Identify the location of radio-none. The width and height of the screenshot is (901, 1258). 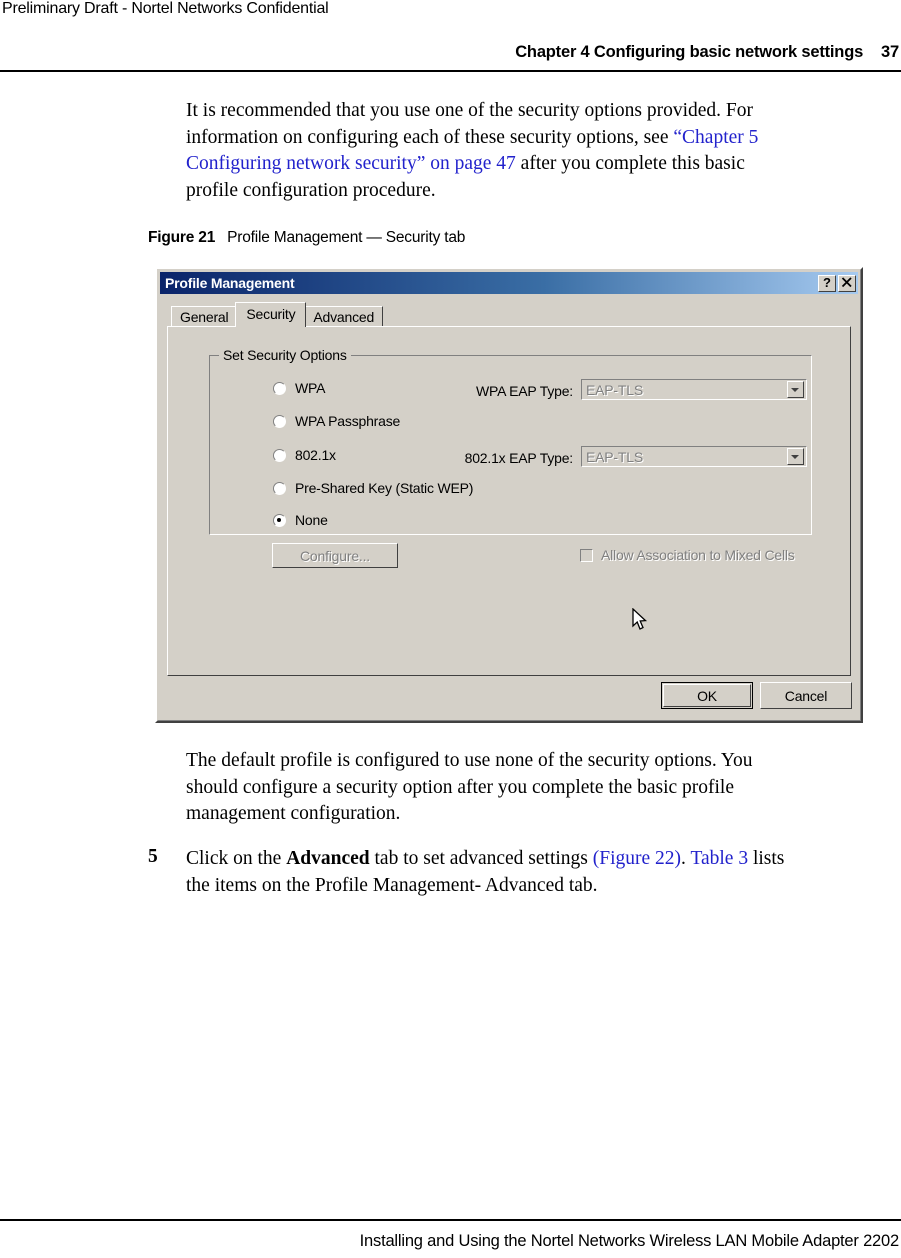
(279, 520).